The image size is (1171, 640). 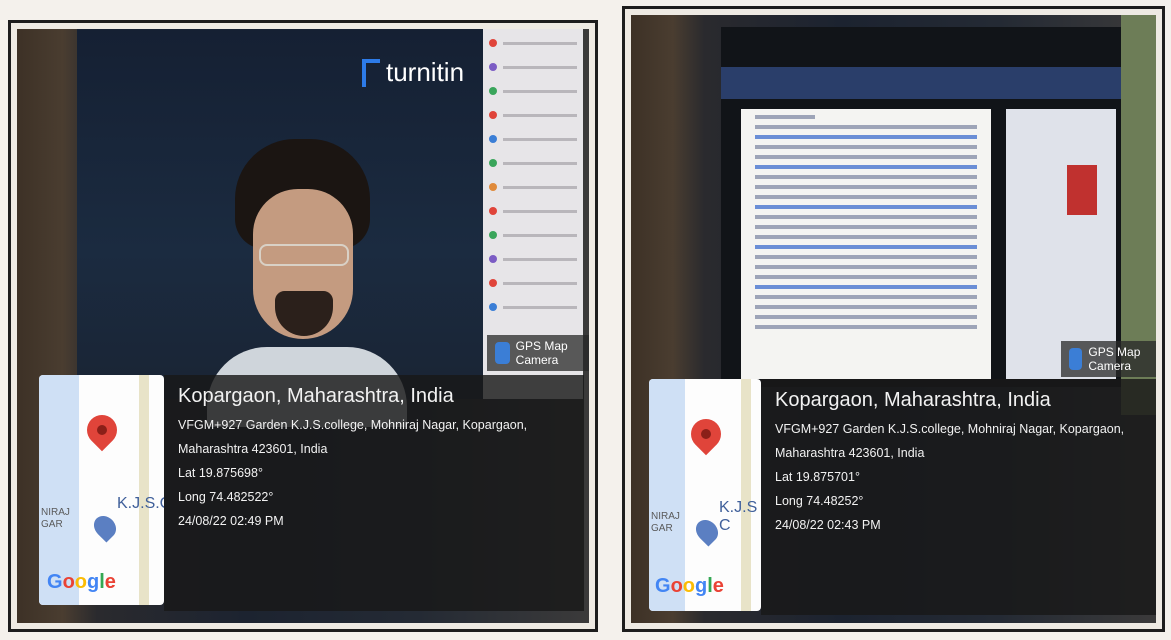 I want to click on turnitin-logo: turnitin, so click(x=413, y=72).